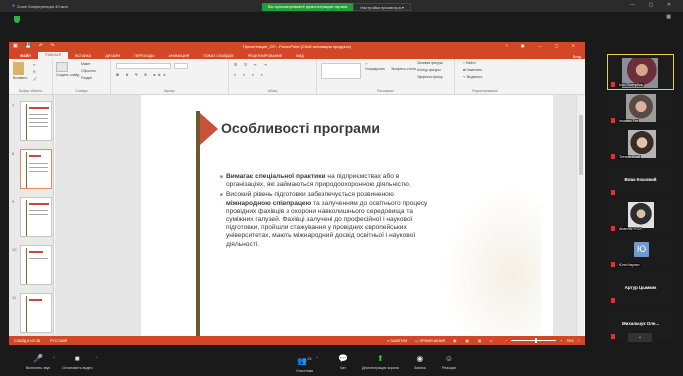 The width and height of the screenshot is (683, 376). Describe the element at coordinates (640, 337) in the screenshot. I see `more-participants-button: ⌄` at that location.